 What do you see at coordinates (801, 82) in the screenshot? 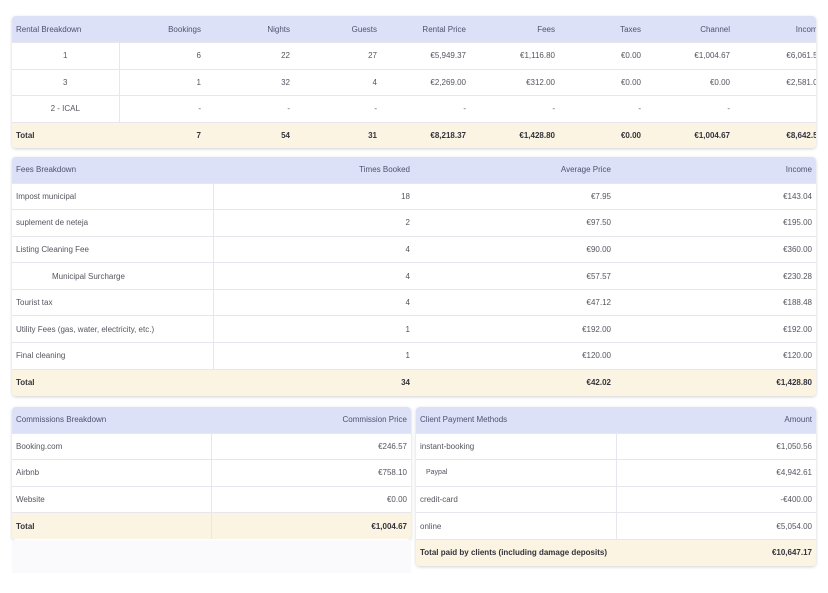
I see `income-cell: €2,581.00` at bounding box center [801, 82].